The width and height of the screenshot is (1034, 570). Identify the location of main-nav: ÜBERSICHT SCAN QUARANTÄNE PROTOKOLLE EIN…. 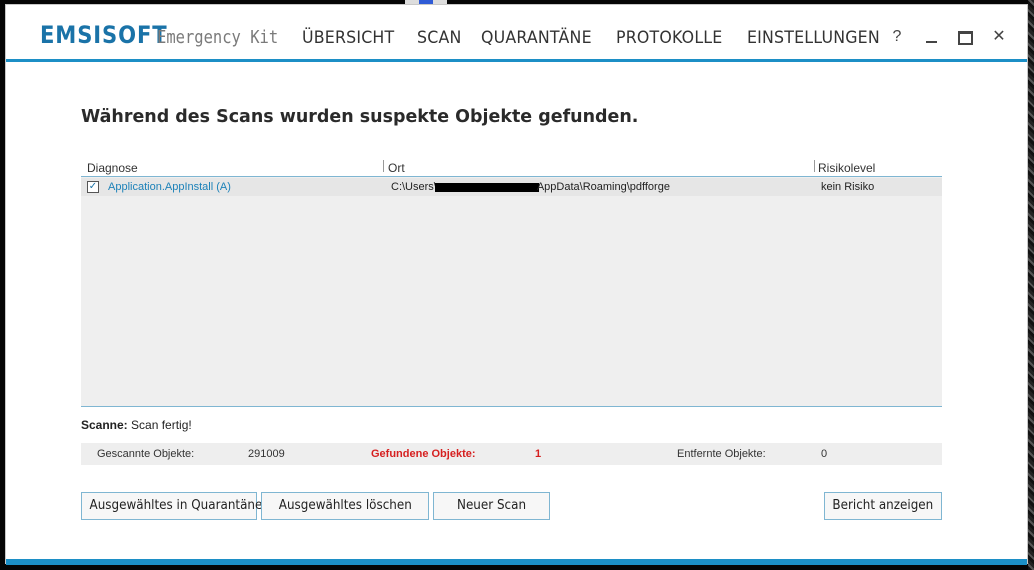
(596, 38).